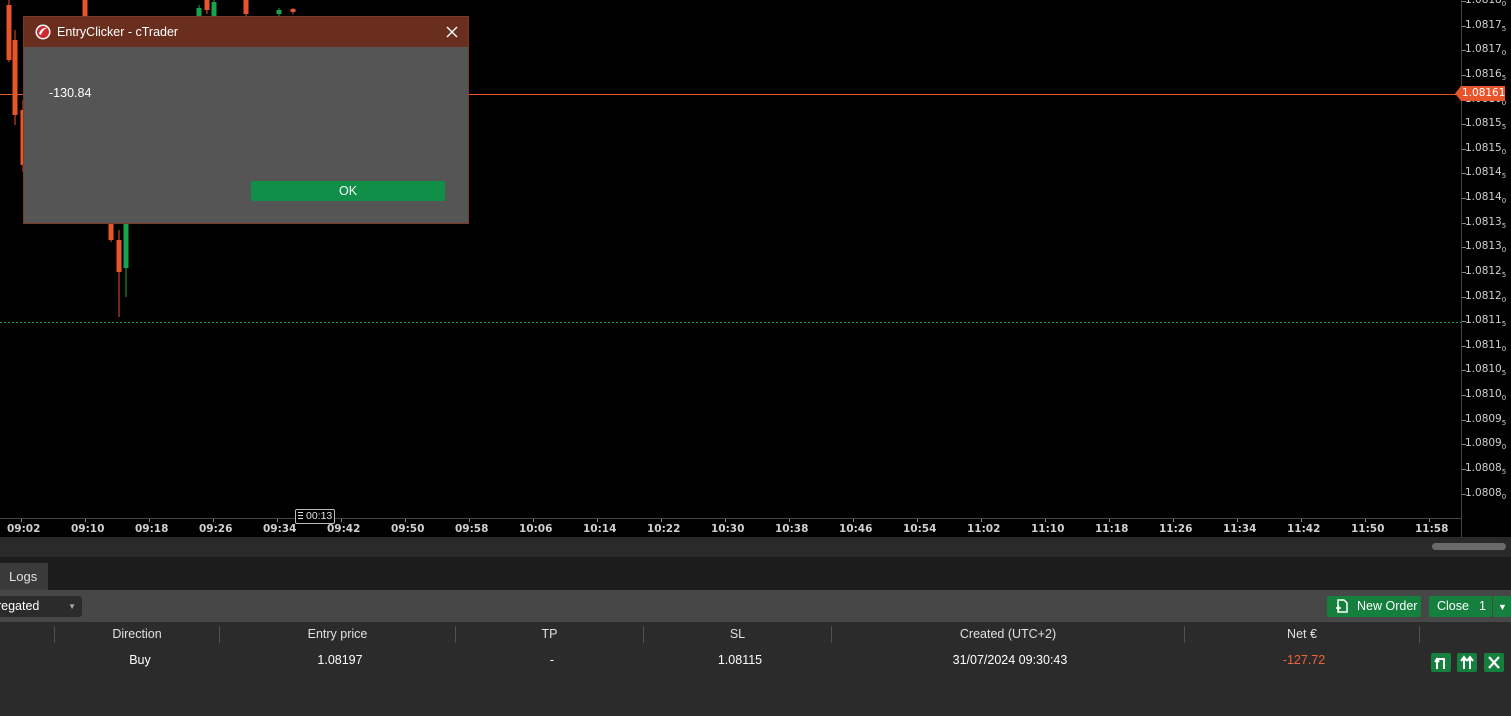 The image size is (1511, 716). Describe the element at coordinates (340, 660) in the screenshot. I see `cell-entry-price: 1.08197` at that location.